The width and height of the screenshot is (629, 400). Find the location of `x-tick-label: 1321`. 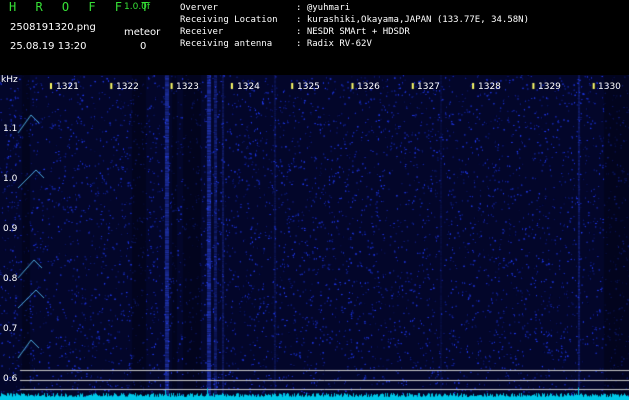

x-tick-label: 1321 is located at coordinates (67, 87).